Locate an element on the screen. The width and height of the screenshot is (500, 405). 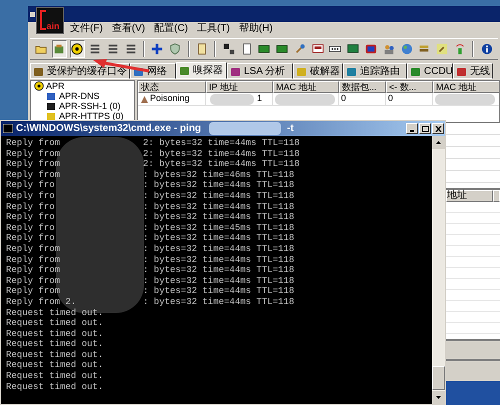
shield-icon is located at coordinates (175, 49).